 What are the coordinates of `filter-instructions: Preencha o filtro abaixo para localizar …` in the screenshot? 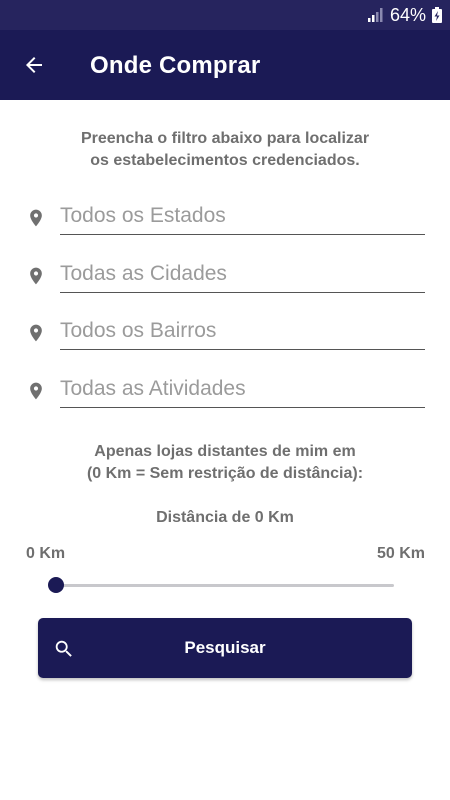 It's located at (225, 150).